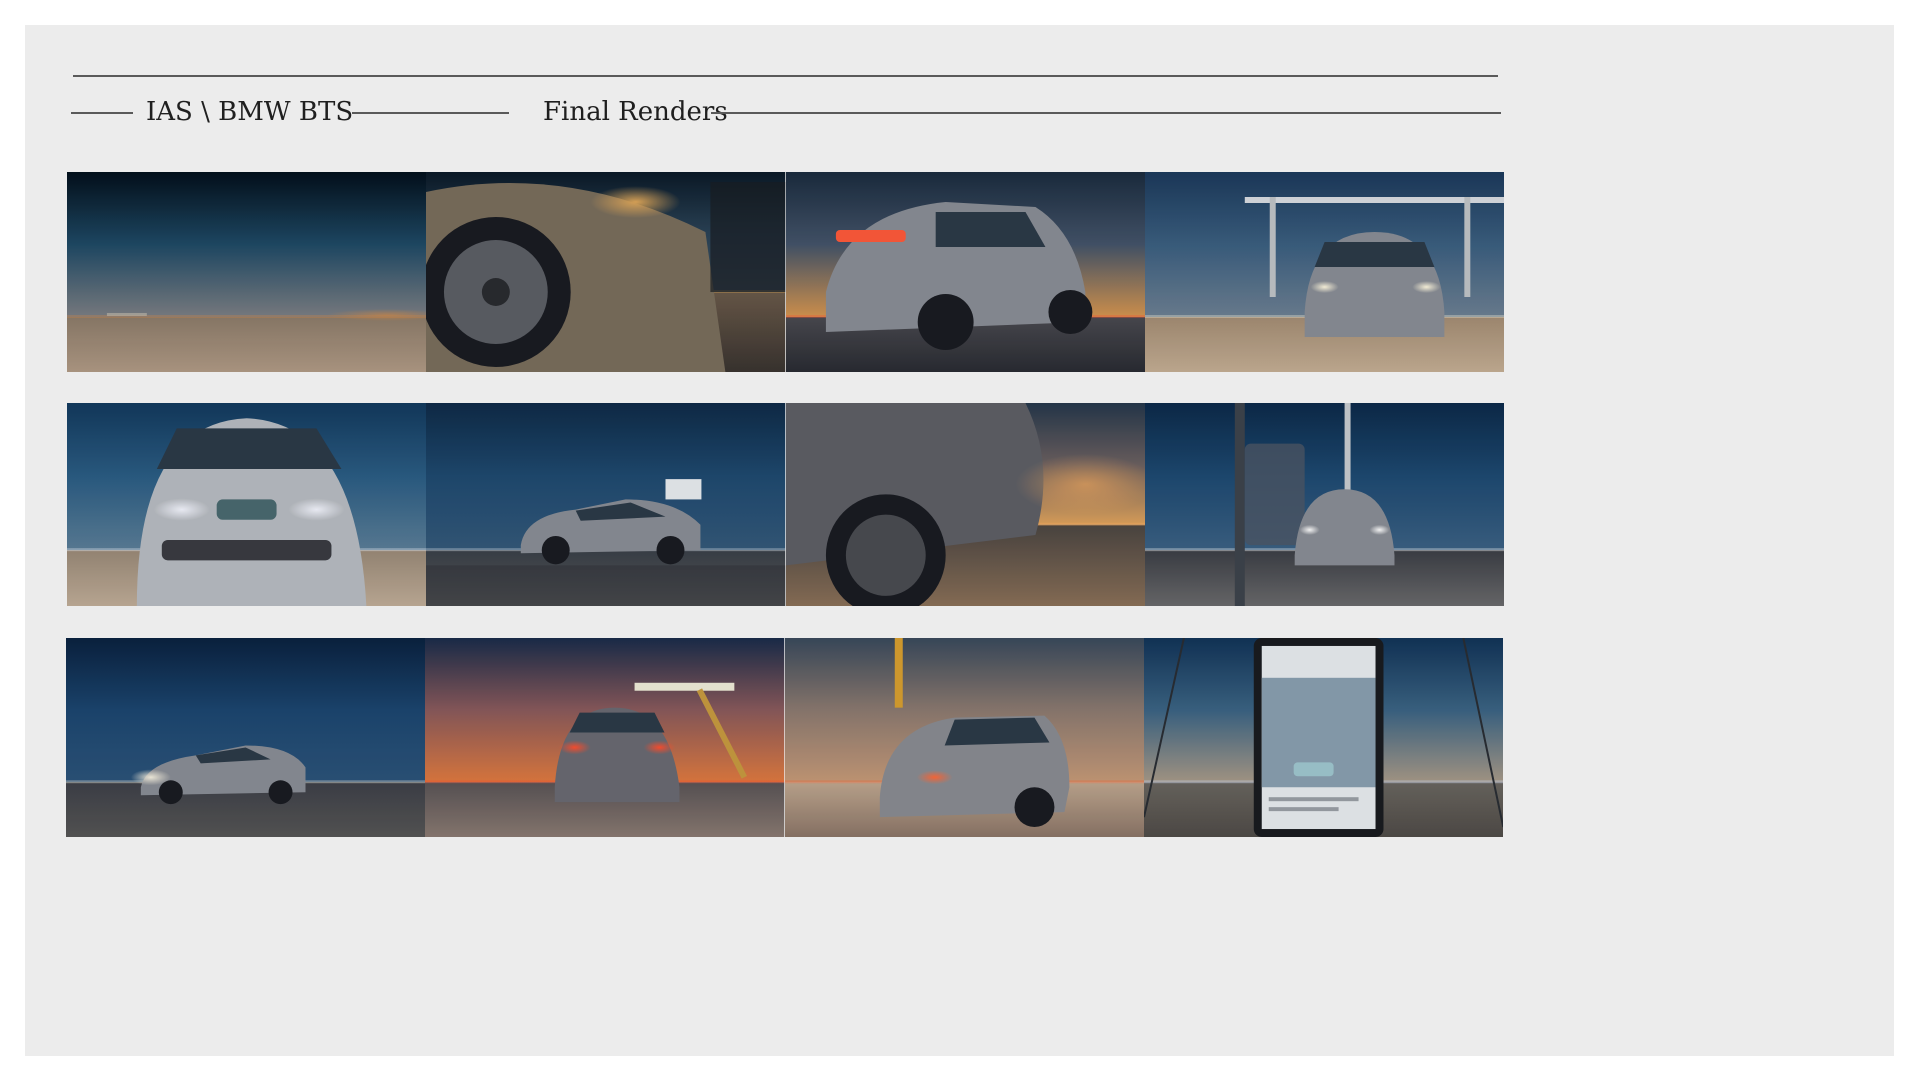 Image resolution: width=1920 pixels, height=1080 pixels. Describe the element at coordinates (1106, 113) in the screenshot. I see `header-rule-right` at that location.